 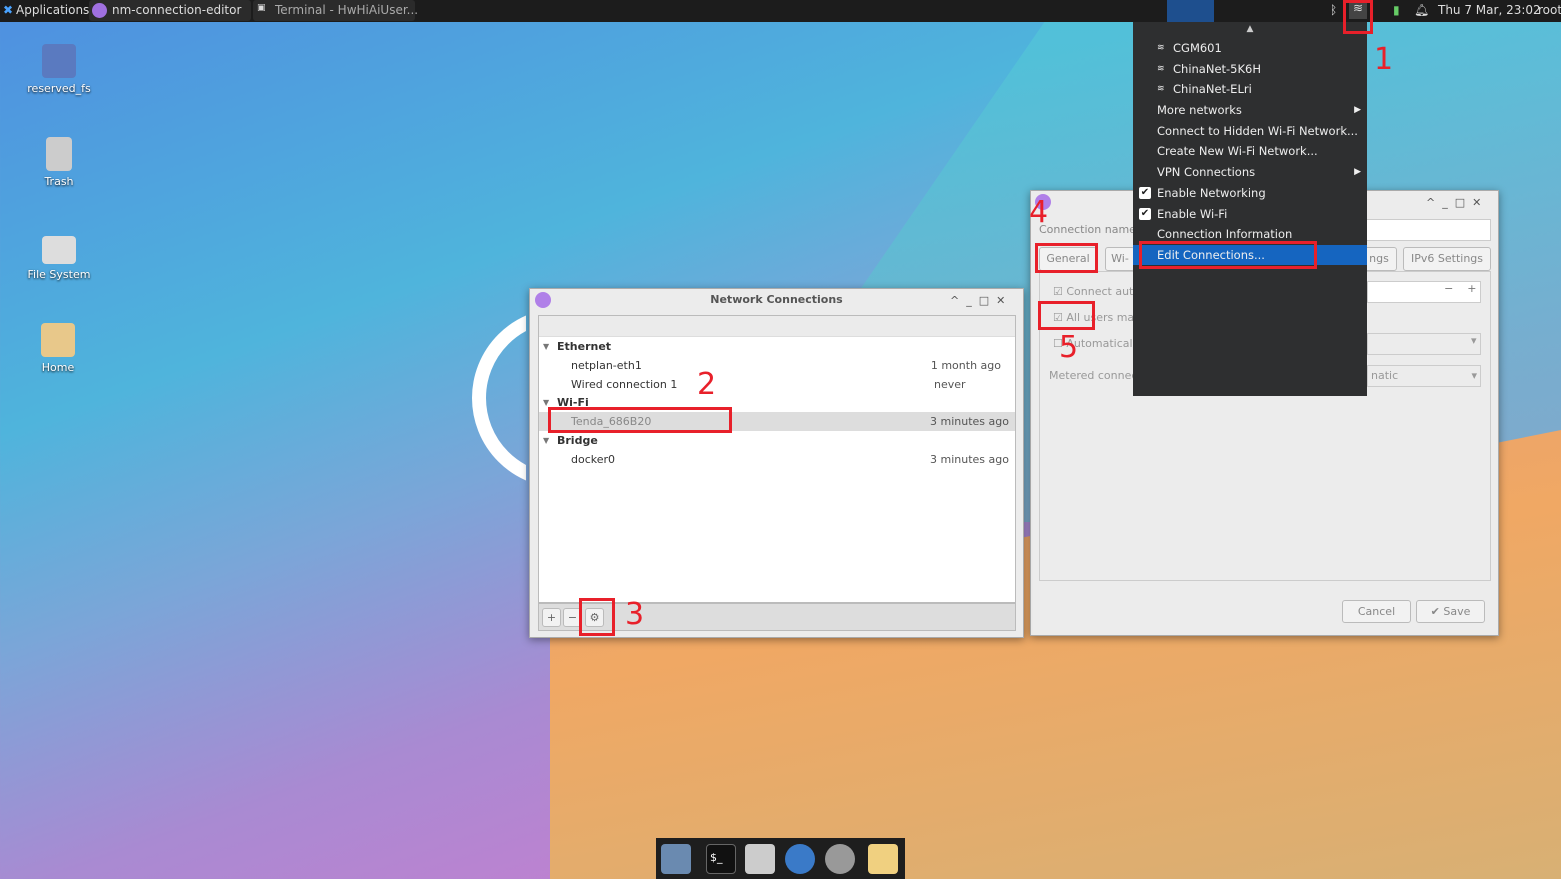 I want to click on label: File System, so click(x=59, y=274).